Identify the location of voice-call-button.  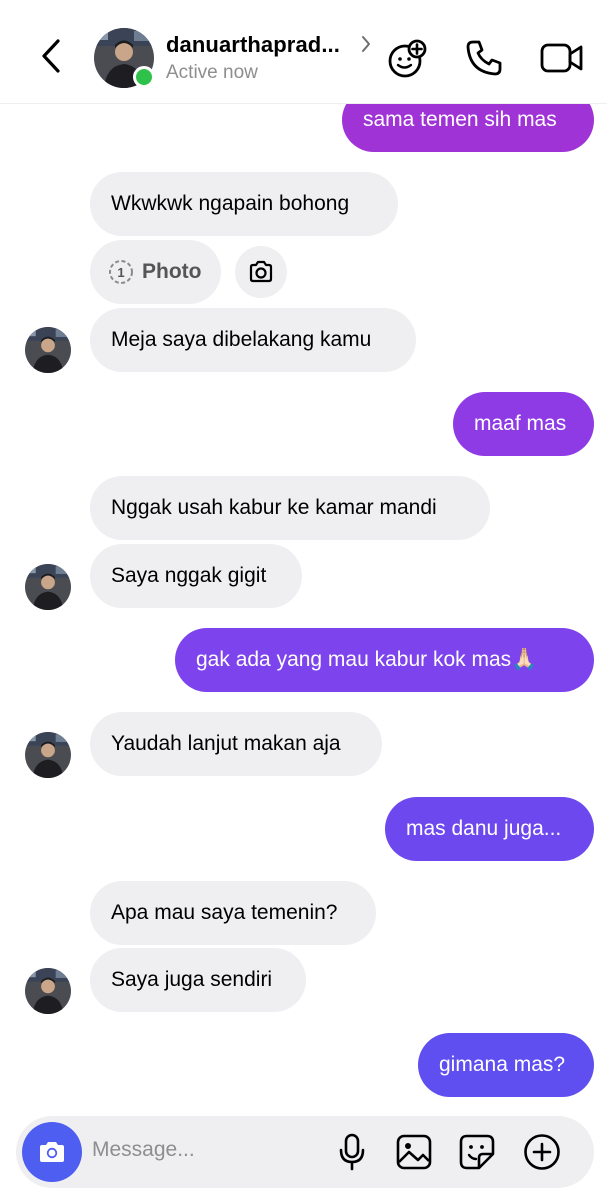
(484, 58).